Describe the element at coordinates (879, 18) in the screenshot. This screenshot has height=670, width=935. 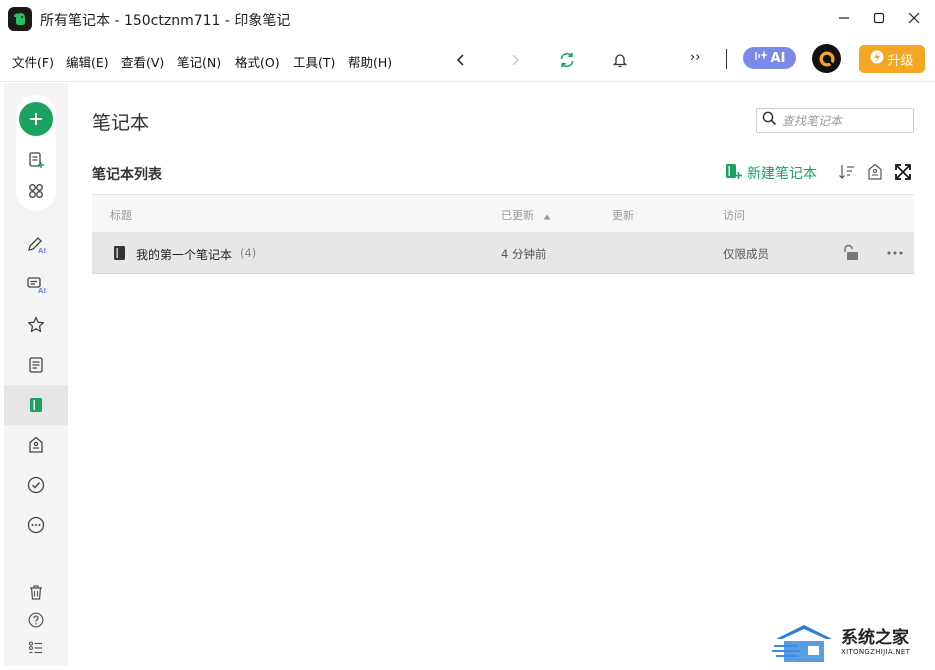
I see `maximize-icon` at that location.